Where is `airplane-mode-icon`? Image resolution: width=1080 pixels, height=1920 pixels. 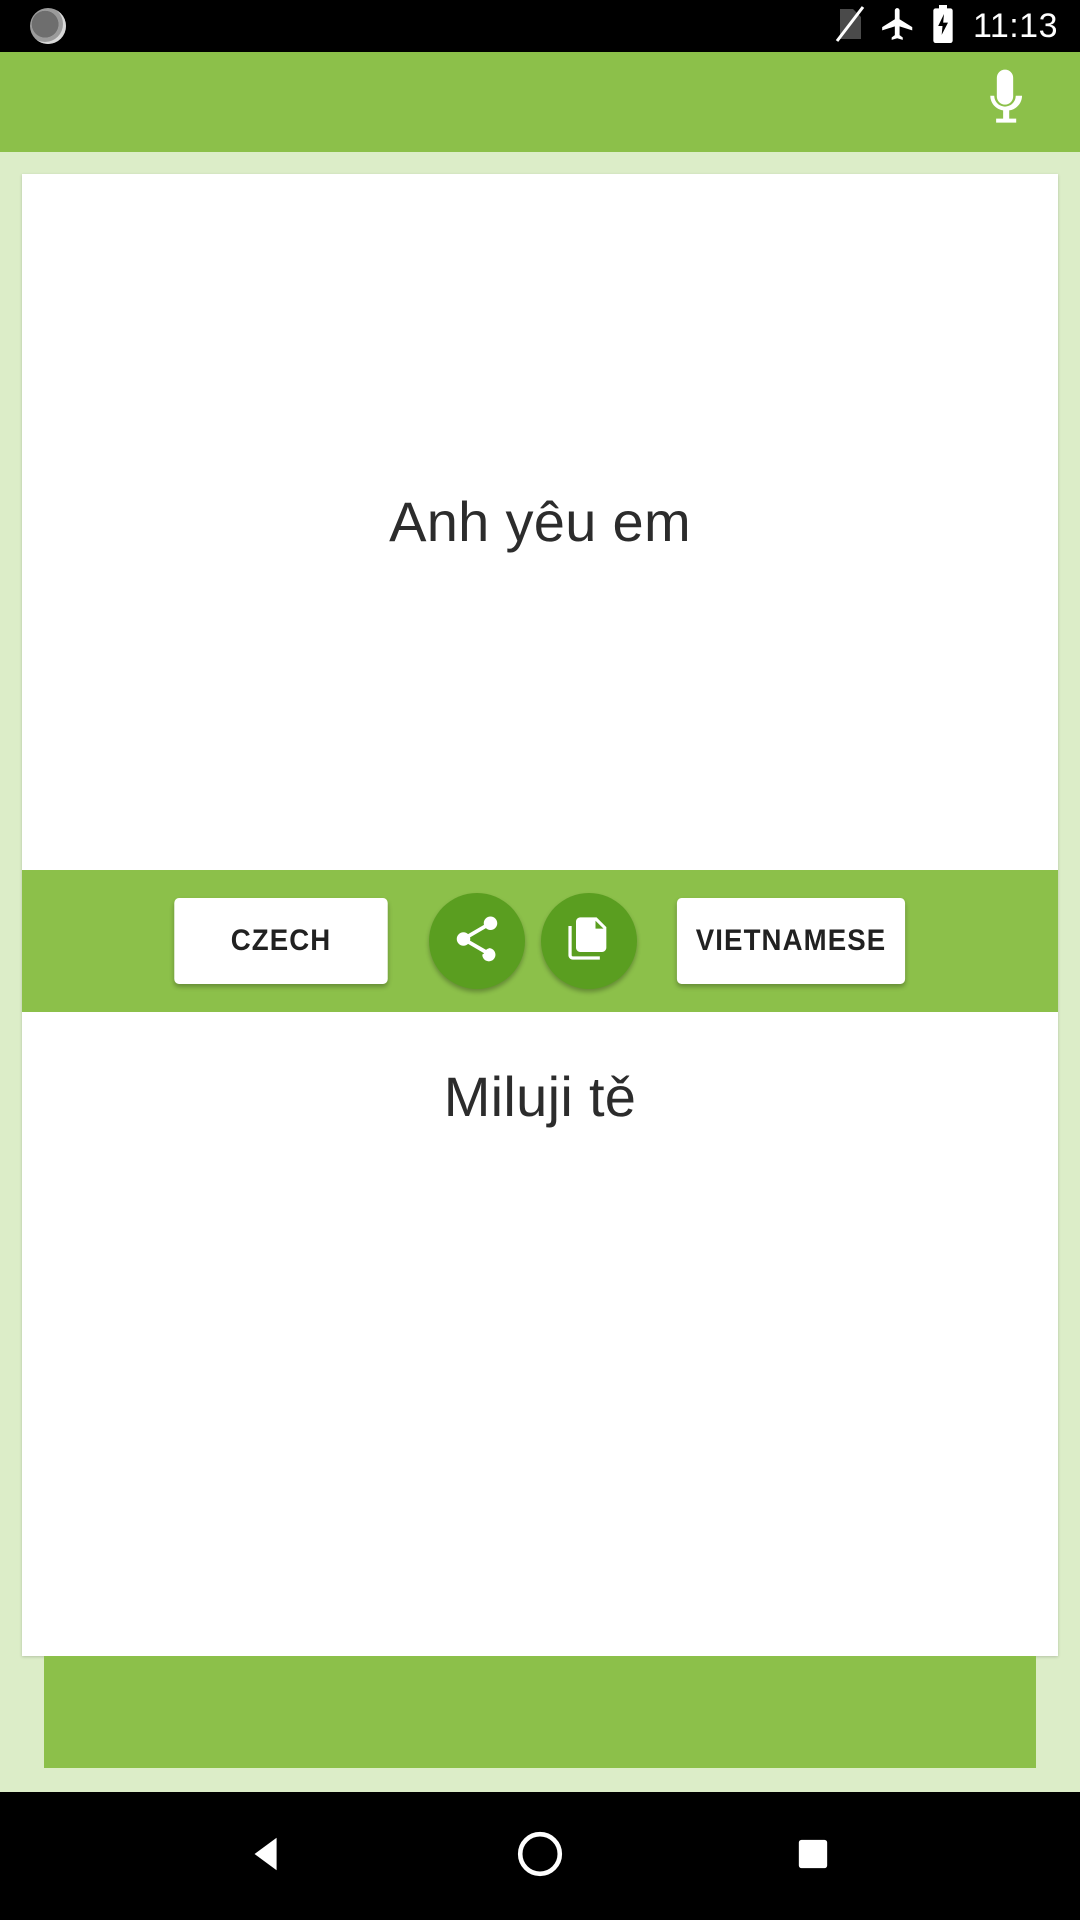 airplane-mode-icon is located at coordinates (898, 26).